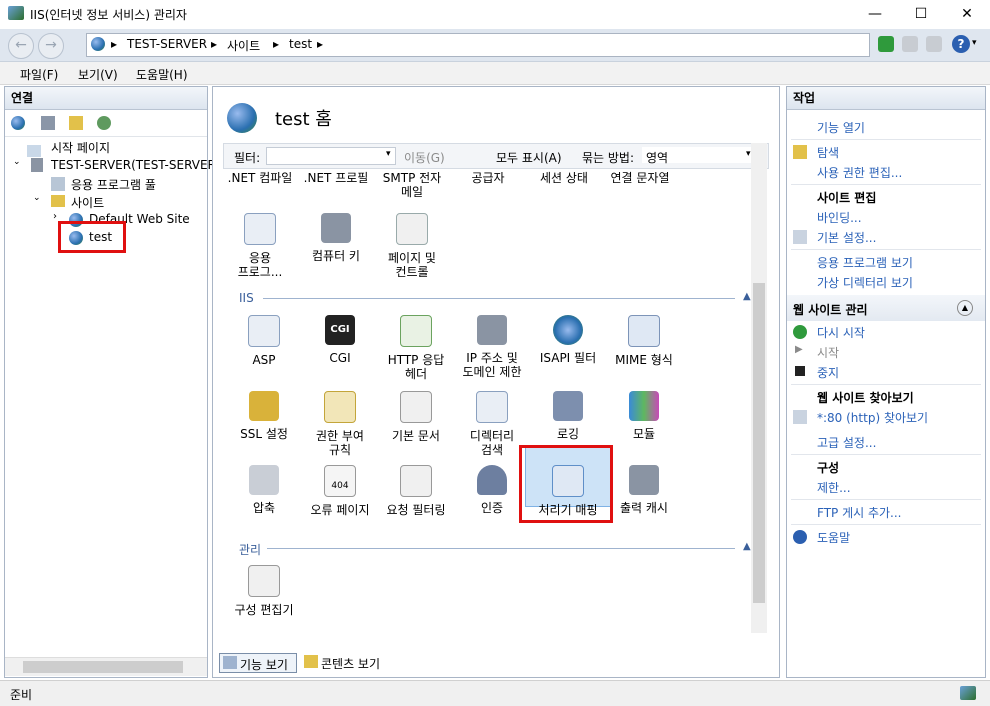 Image resolution: width=990 pixels, height=706 pixels. What do you see at coordinates (568, 416) in the screenshot?
I see `feature-logging: 로깅` at bounding box center [568, 416].